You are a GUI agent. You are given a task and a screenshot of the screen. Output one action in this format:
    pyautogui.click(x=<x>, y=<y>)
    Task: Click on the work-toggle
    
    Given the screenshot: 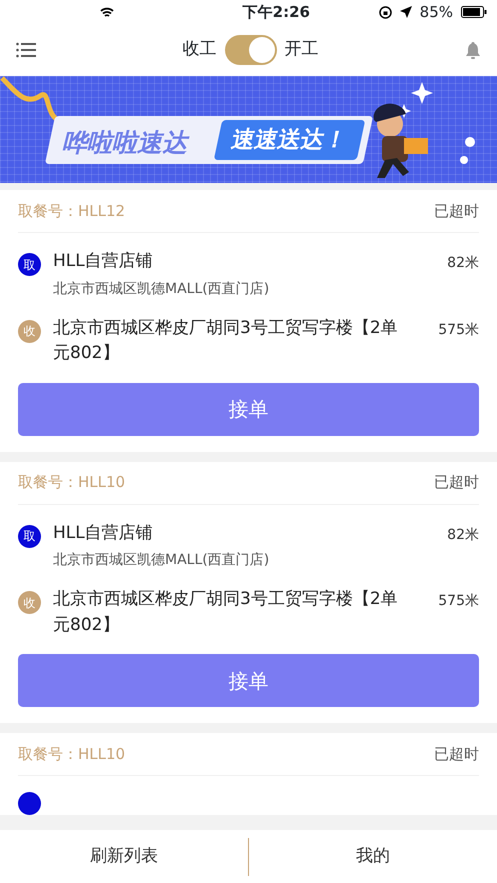 What is the action you would take?
    pyautogui.click(x=250, y=50)
    